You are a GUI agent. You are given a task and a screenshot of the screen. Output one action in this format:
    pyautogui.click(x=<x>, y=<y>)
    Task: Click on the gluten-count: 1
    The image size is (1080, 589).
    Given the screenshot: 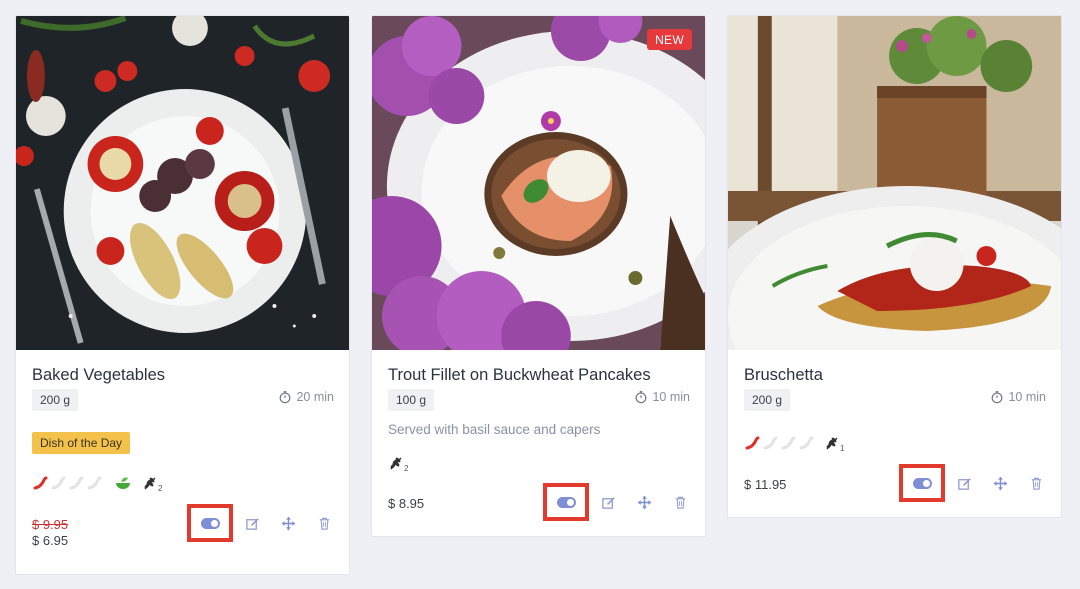 What is the action you would take?
    pyautogui.click(x=842, y=448)
    